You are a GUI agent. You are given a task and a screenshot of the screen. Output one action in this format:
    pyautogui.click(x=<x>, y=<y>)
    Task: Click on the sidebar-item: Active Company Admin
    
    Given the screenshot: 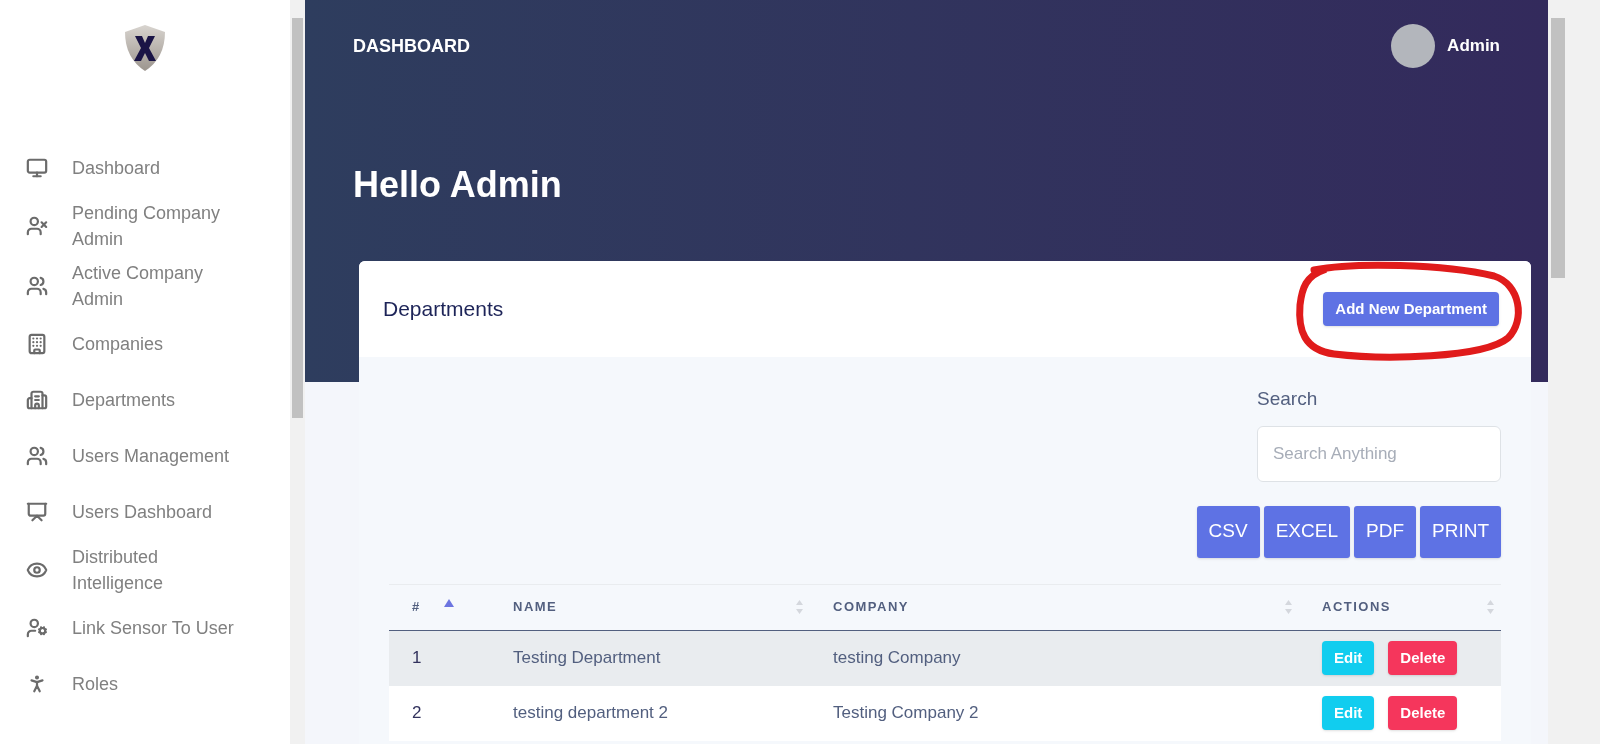 What is the action you would take?
    pyautogui.click(x=145, y=286)
    